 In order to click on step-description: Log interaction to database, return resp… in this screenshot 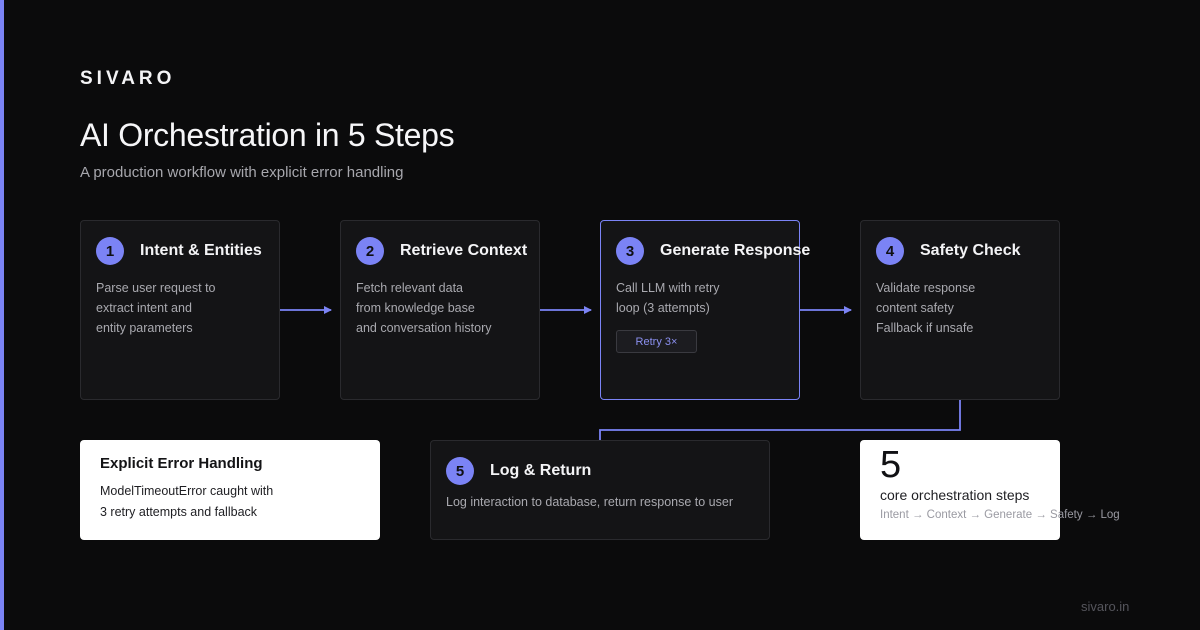, I will do `click(589, 502)`.